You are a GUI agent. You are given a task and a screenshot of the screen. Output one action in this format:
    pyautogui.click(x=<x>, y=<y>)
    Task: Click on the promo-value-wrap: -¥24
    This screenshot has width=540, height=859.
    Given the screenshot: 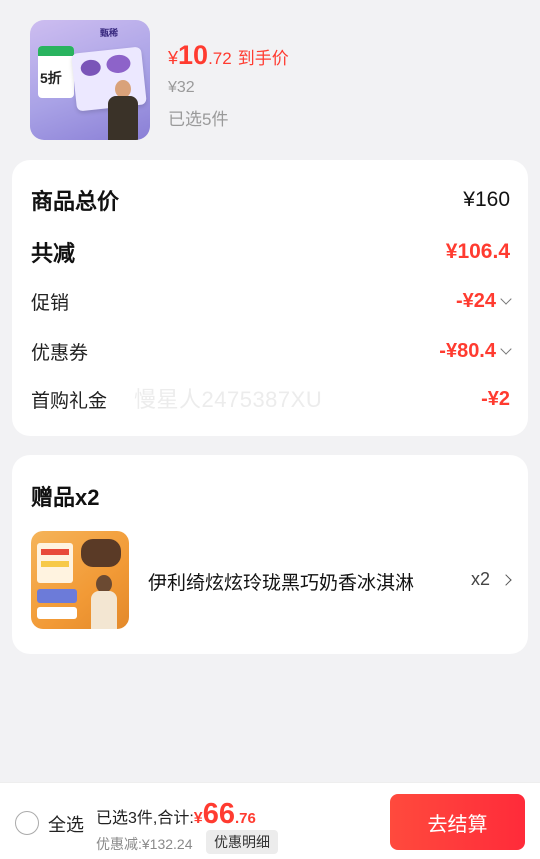 What is the action you would take?
    pyautogui.click(x=483, y=301)
    